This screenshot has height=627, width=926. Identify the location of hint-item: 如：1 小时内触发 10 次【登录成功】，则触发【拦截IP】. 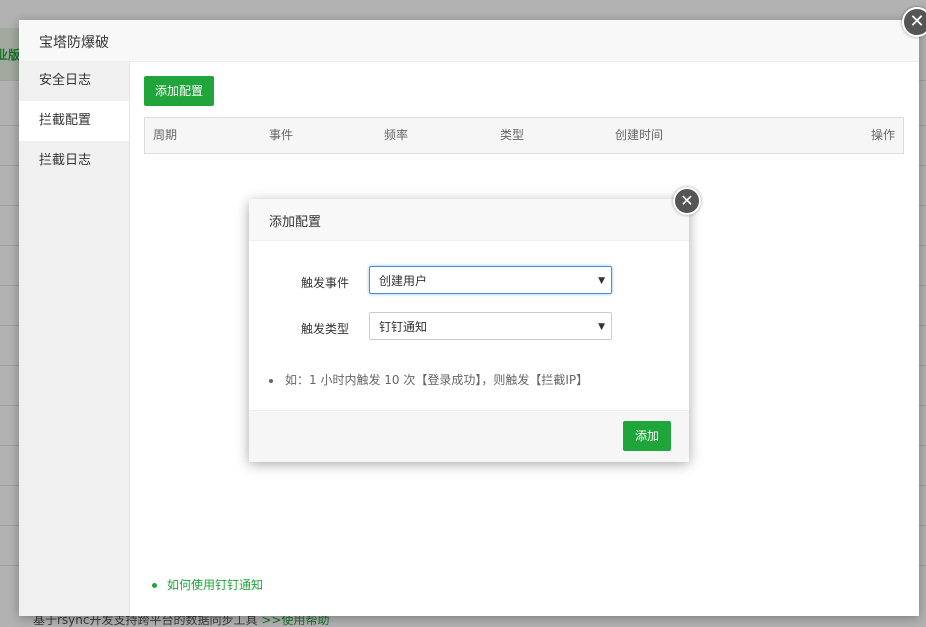
(428, 379).